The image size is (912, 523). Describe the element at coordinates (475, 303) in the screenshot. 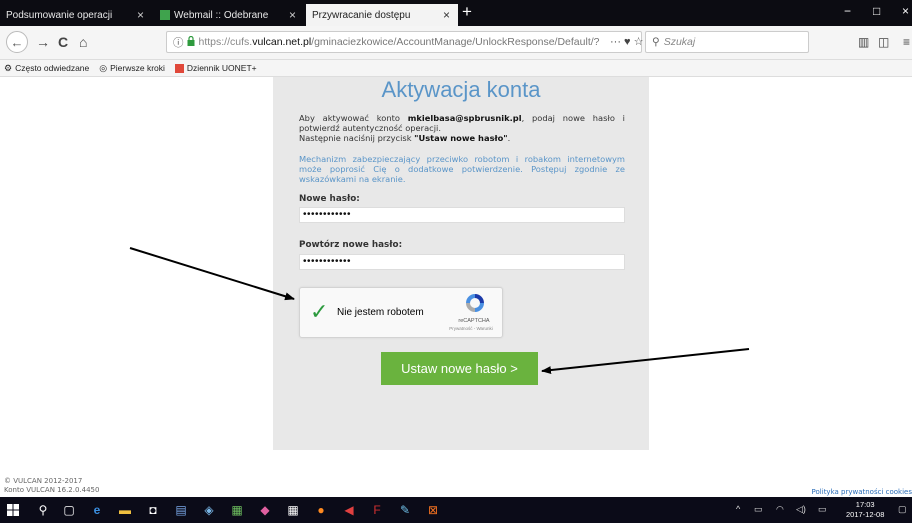

I see `recaptcha-logo-icon` at that location.